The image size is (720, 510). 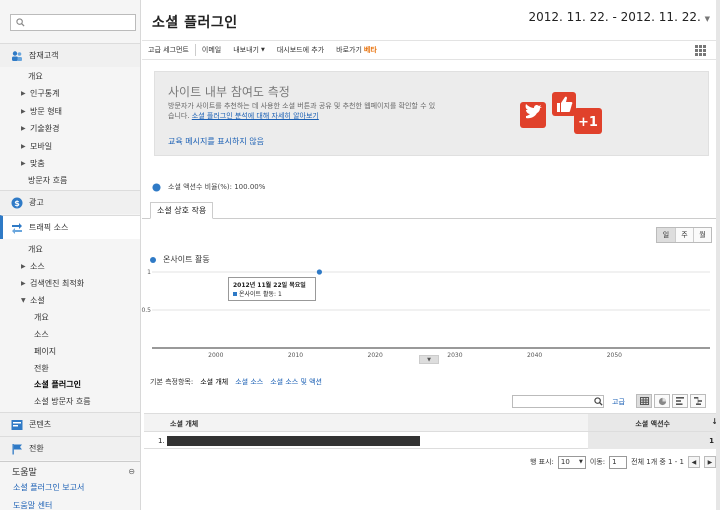 I want to click on pie-chart-icon, so click(x=662, y=401).